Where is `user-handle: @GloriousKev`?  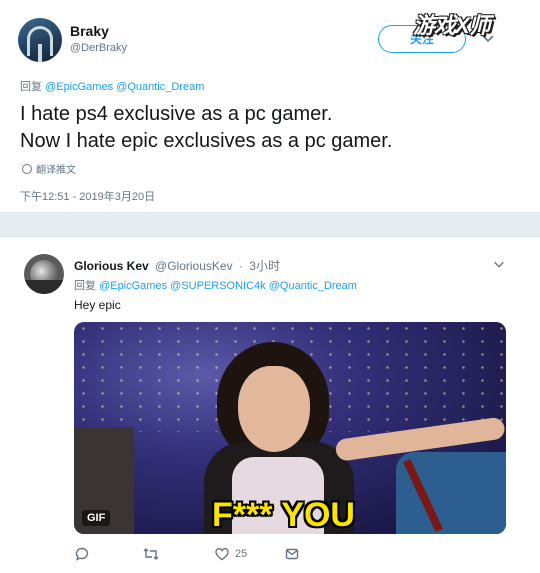
user-handle: @GloriousKev is located at coordinates (194, 266).